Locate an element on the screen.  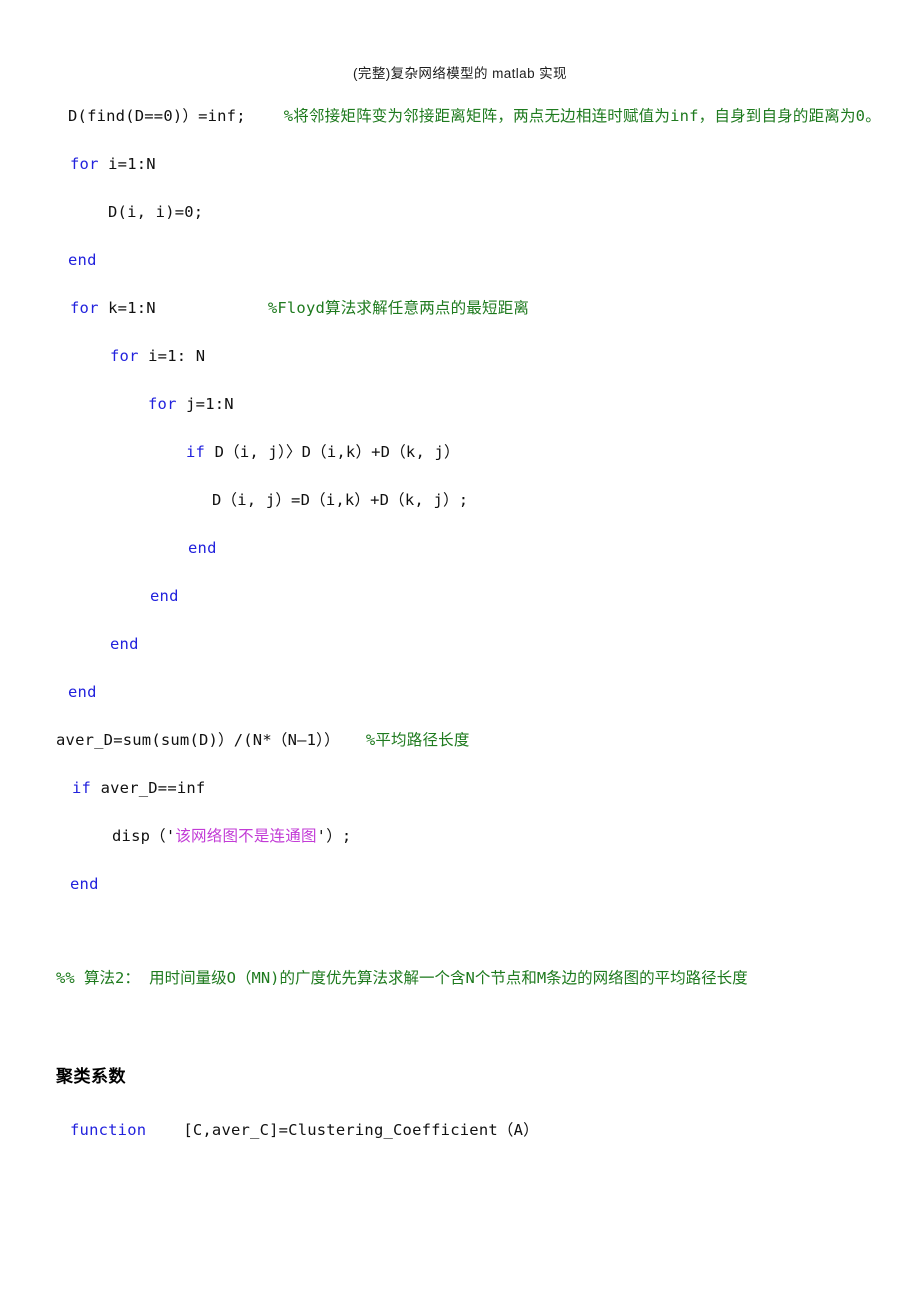
code-text-disp-close: '）; is located at coordinates (334, 836).